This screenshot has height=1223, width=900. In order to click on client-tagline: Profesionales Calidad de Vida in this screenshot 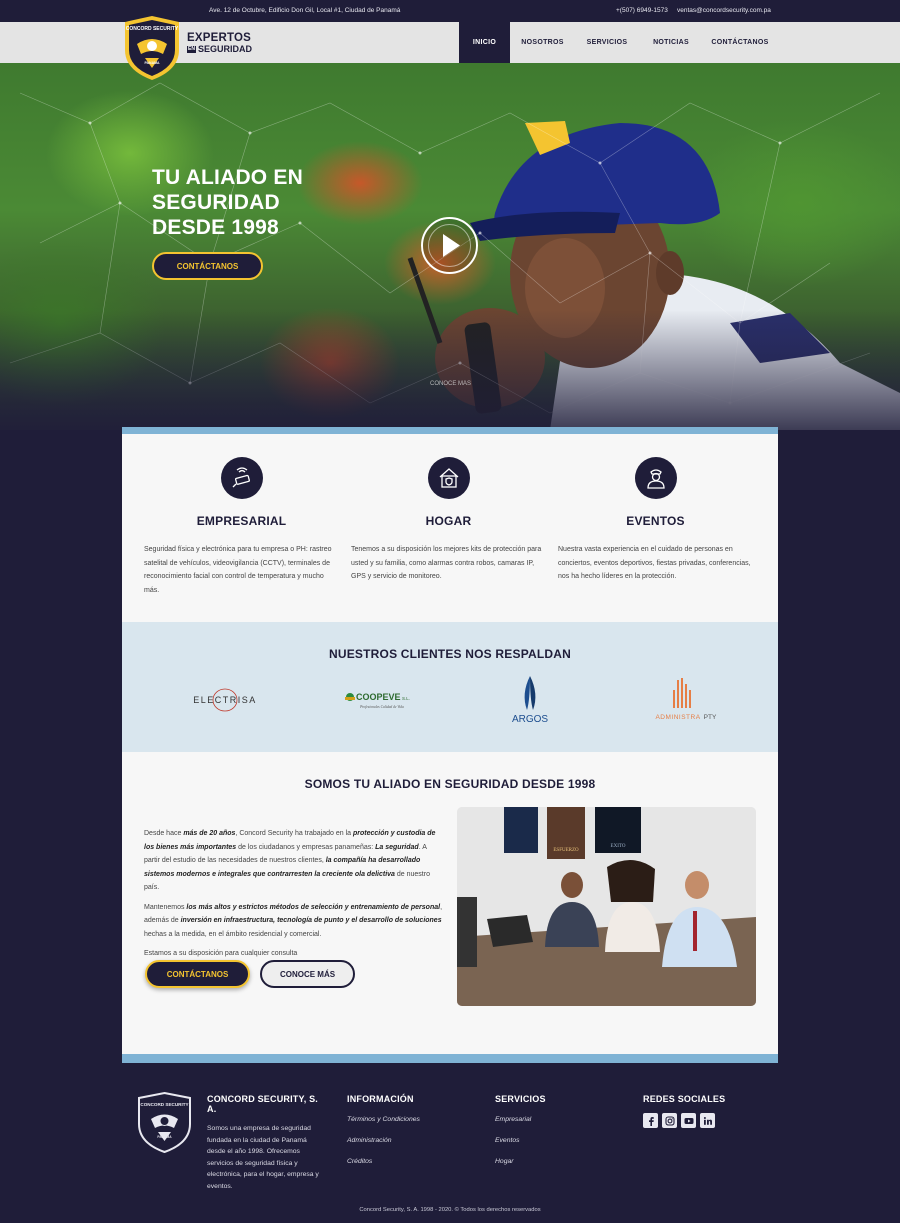, I will do `click(381, 707)`.